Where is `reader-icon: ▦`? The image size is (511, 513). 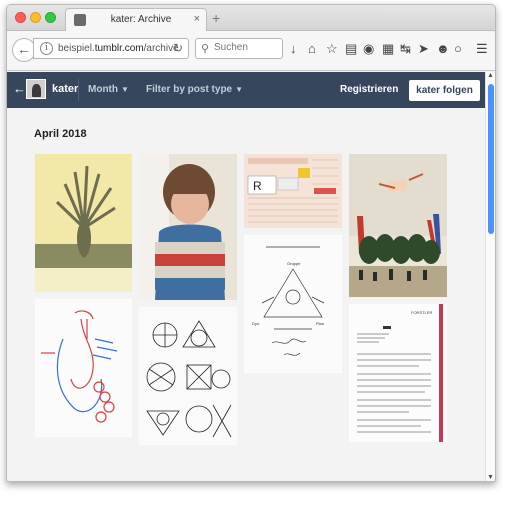 reader-icon: ▦ is located at coordinates (388, 49).